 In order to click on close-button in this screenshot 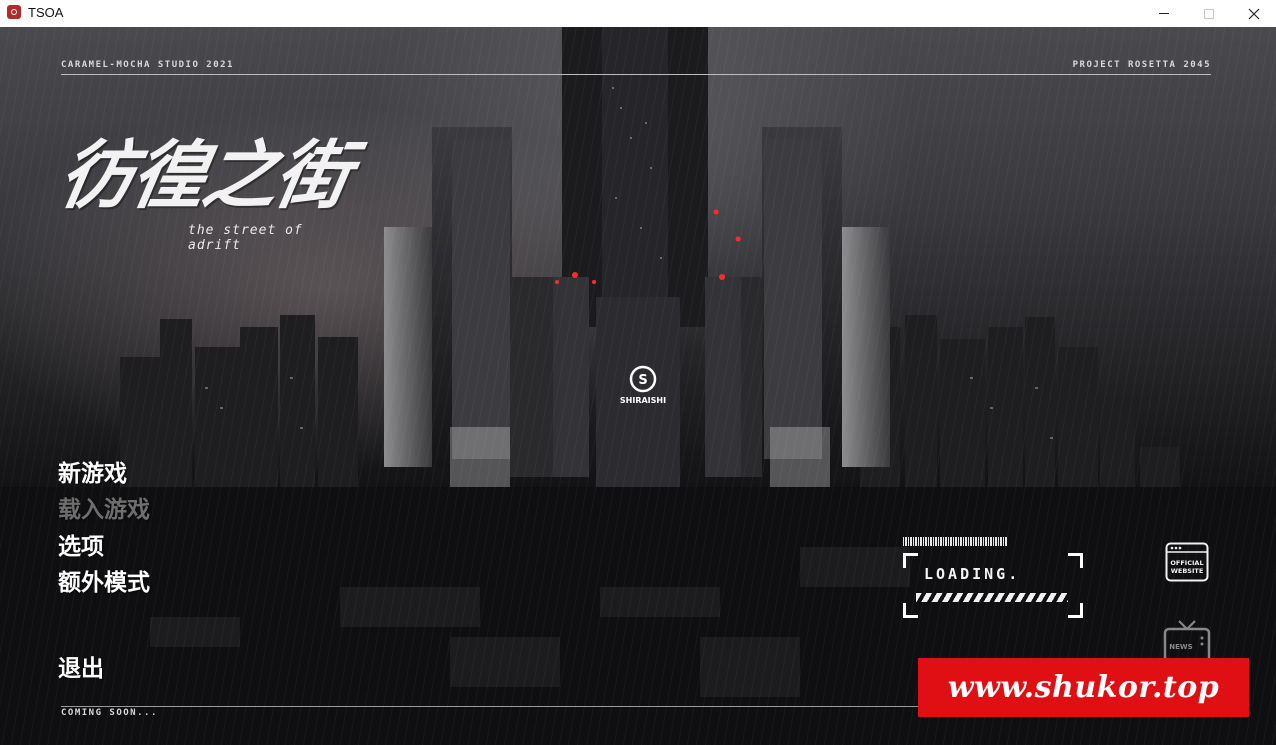, I will do `click(1253, 13)`.